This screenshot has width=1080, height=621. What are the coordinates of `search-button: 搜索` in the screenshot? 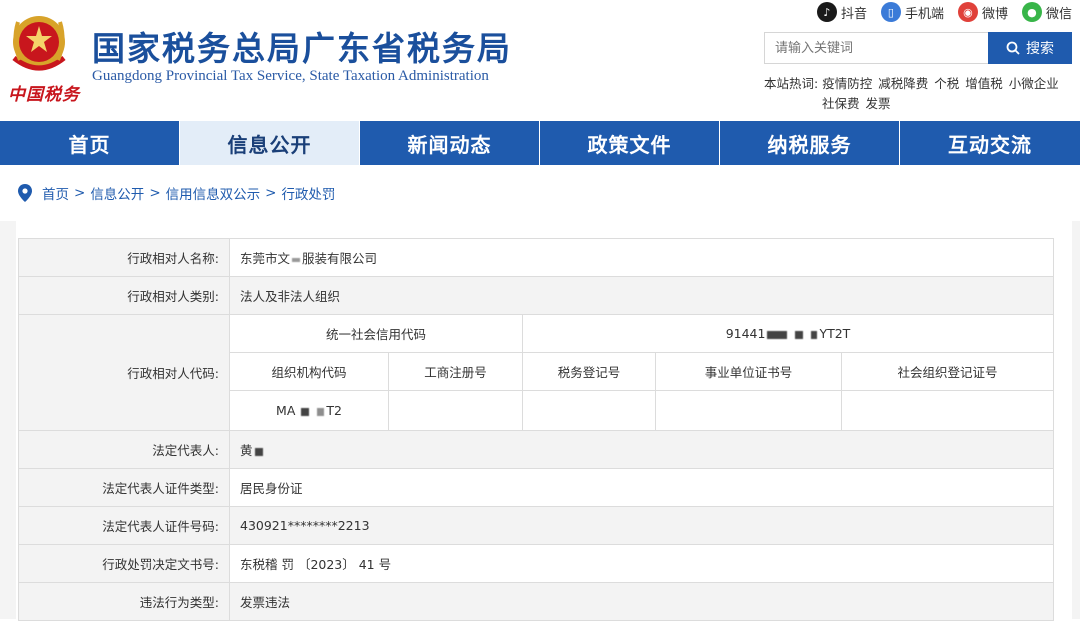 It's located at (1030, 48).